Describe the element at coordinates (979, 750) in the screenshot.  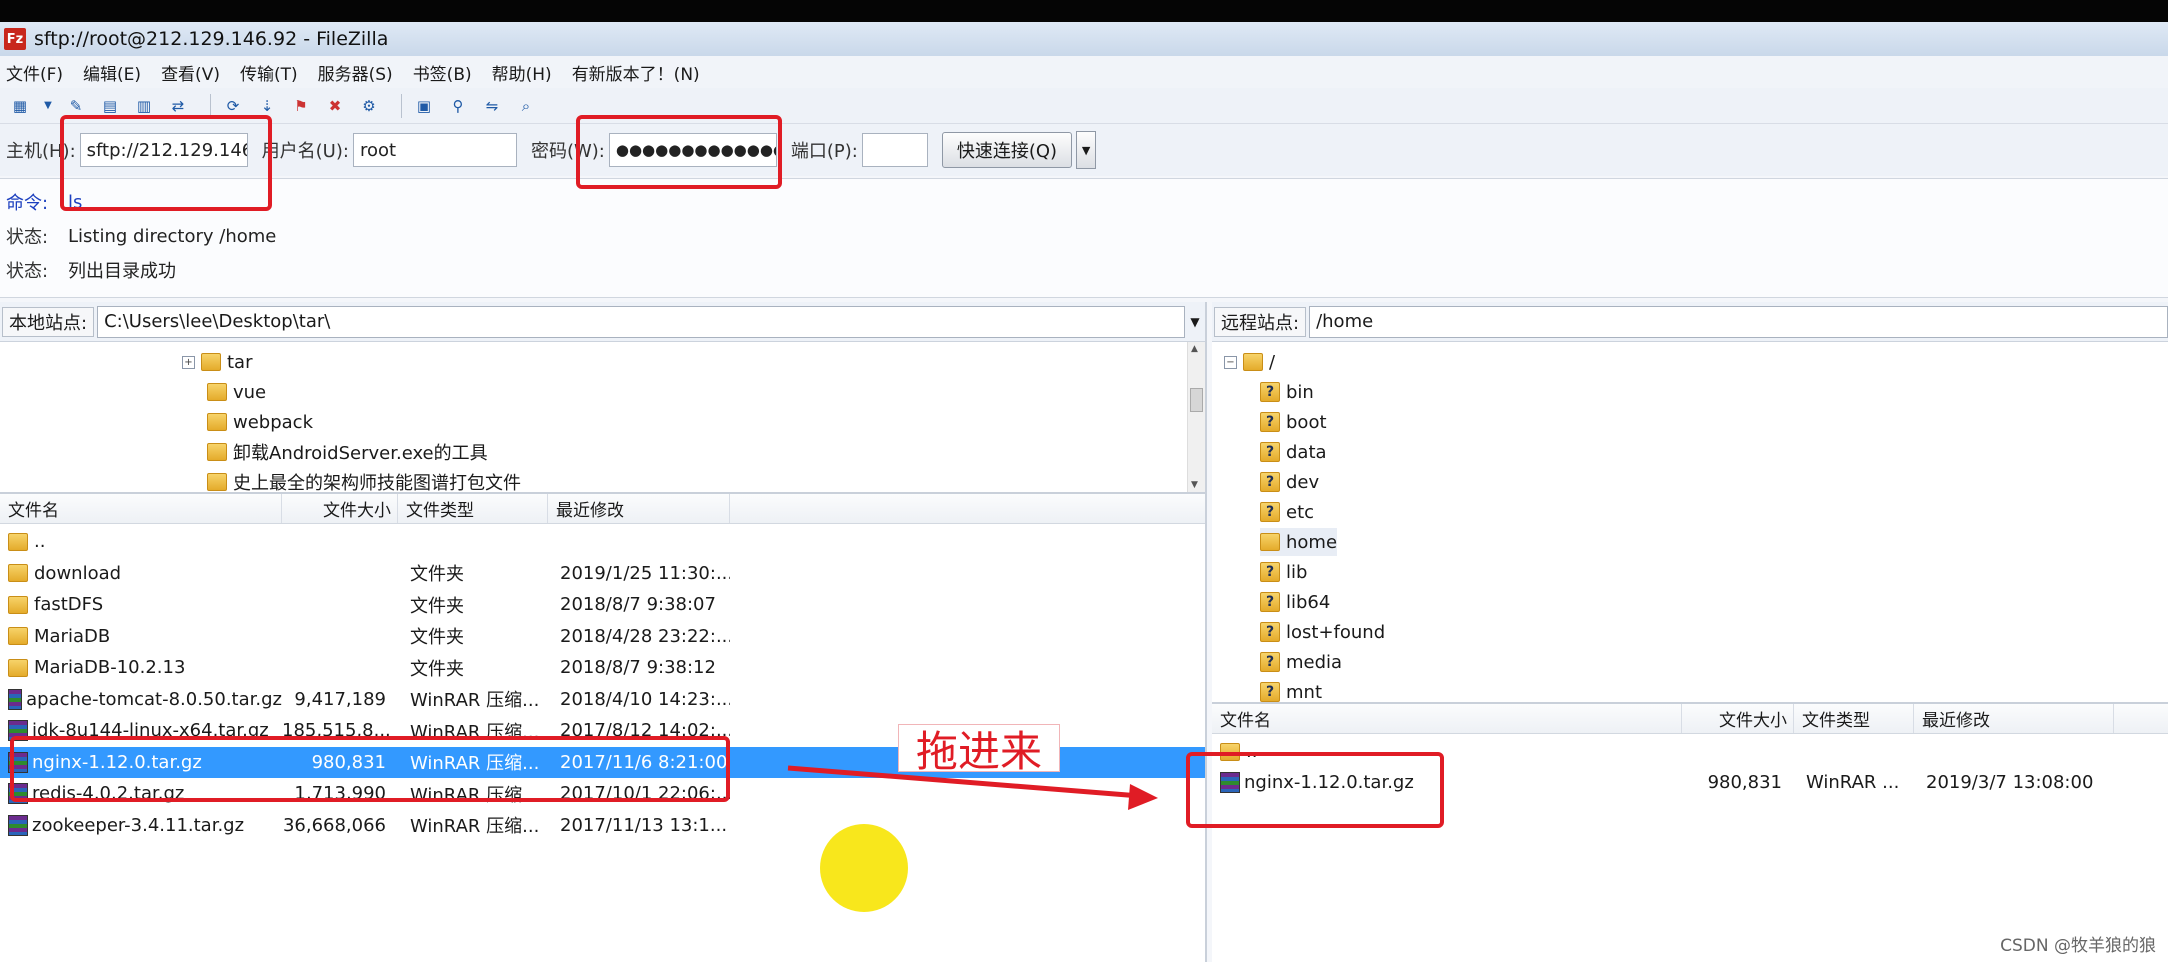
I see `drag-annotation: 拖进来` at that location.